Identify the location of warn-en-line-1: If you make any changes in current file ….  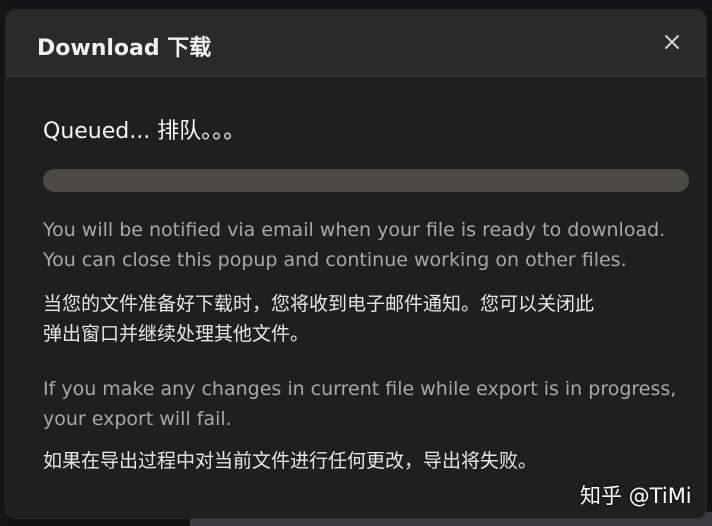
(360, 389).